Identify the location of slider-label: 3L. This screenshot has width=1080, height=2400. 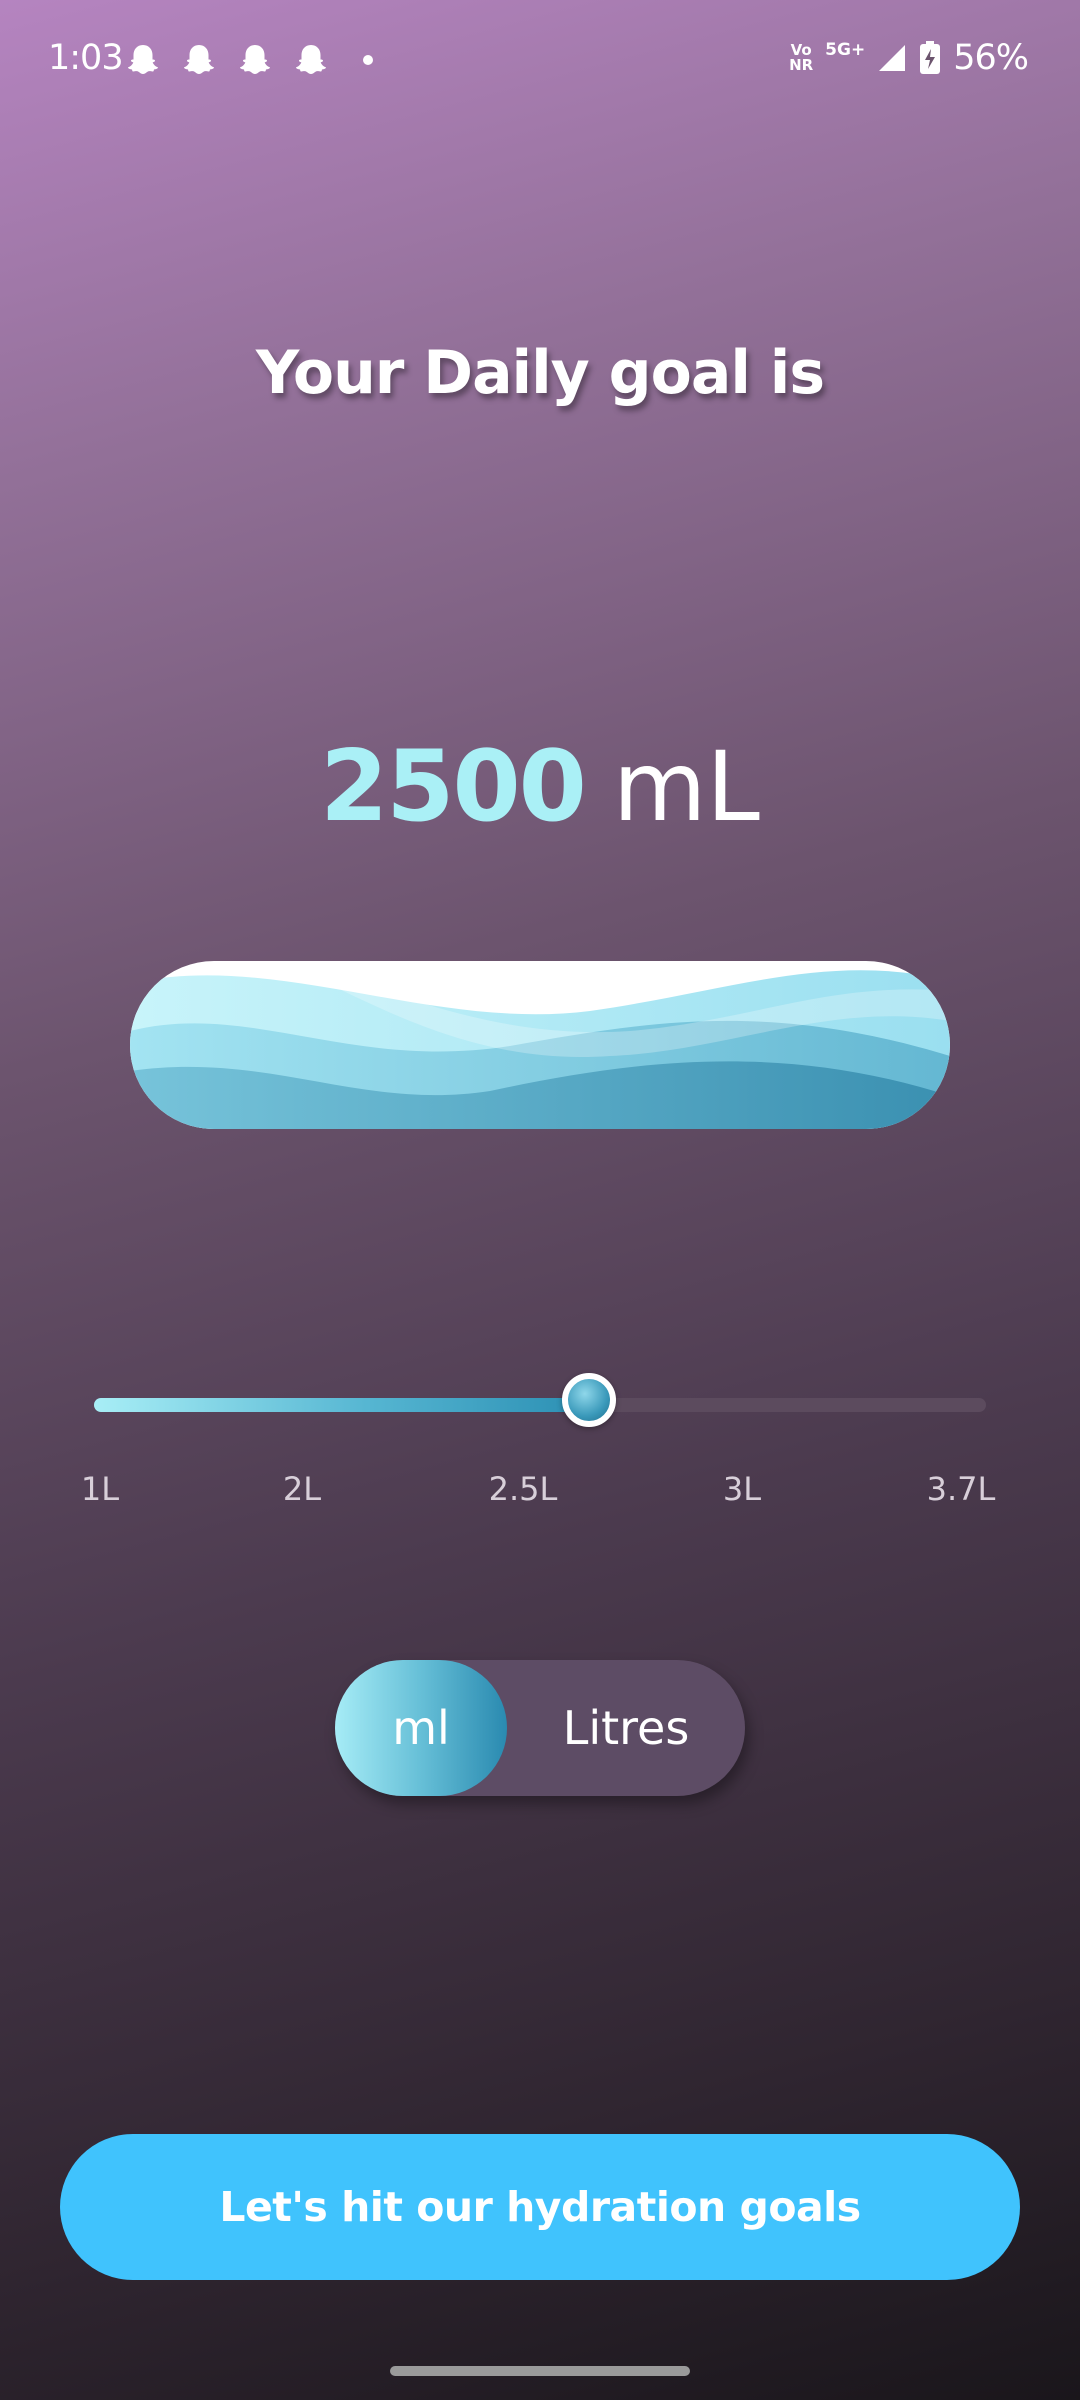
(742, 1489).